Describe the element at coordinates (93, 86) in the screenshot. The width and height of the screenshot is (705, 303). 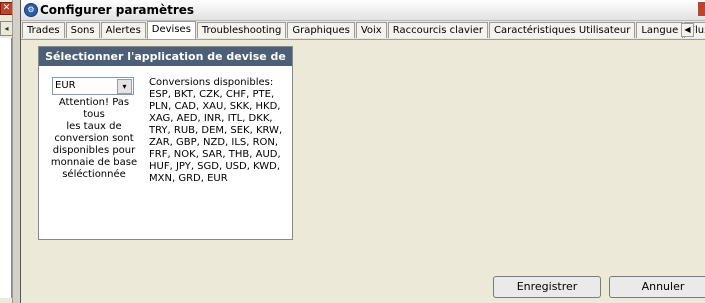
I see `base-currency-select: EUR ▾` at that location.